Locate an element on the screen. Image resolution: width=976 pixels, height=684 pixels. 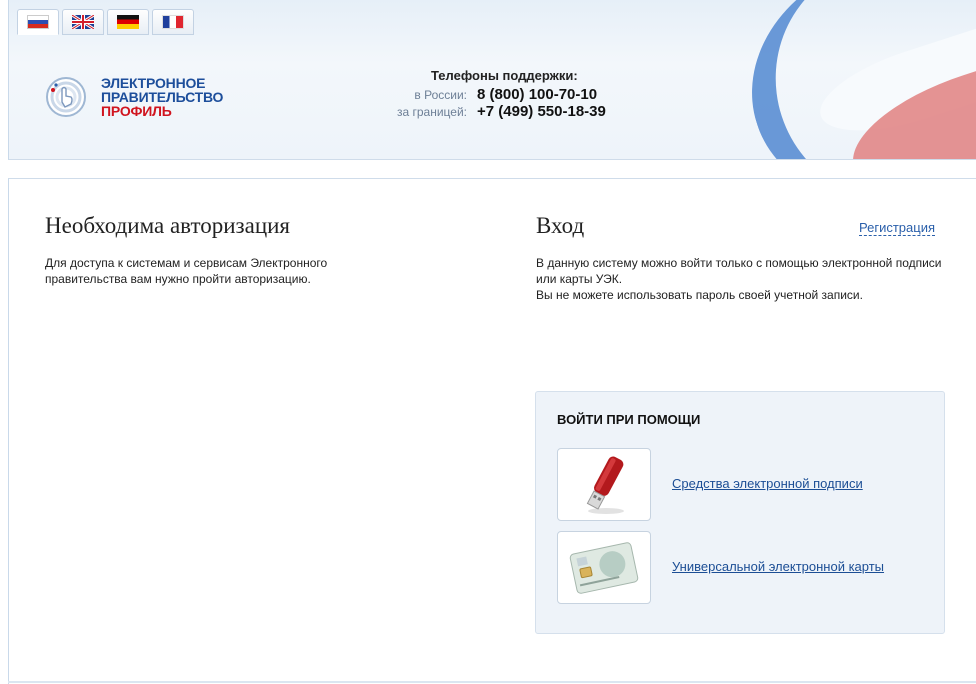
header-decoration-blue is located at coordinates (847, 79).